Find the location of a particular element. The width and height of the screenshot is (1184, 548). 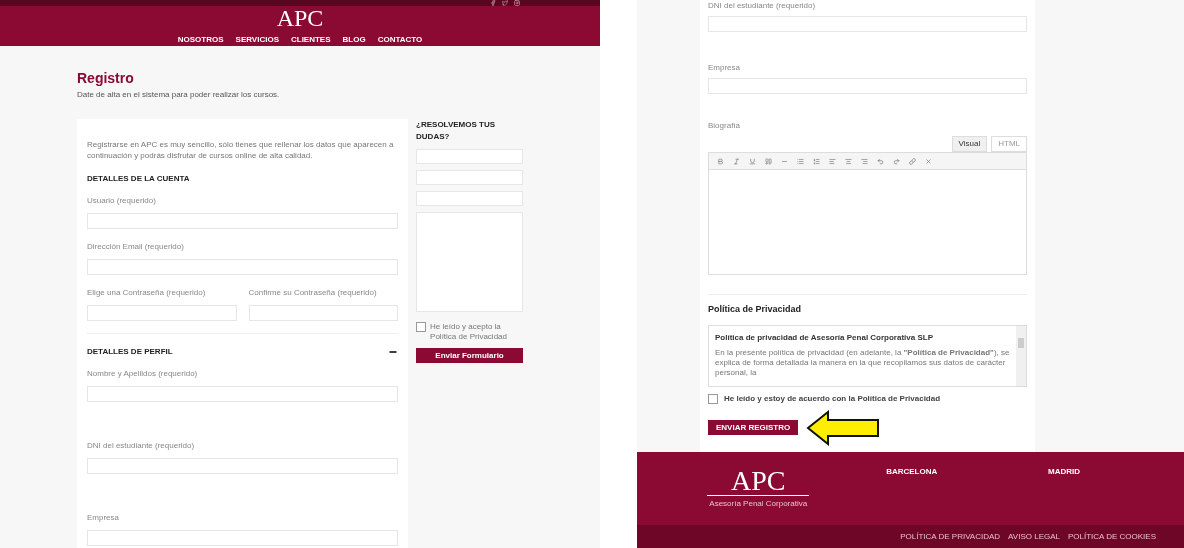

section-title: Política de Privacidad is located at coordinates (755, 309).